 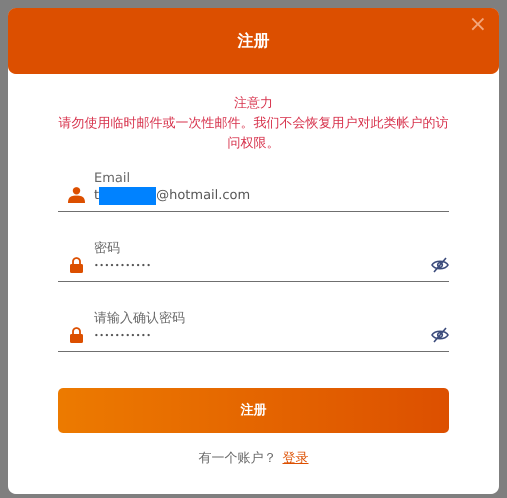 I want to click on input-field: 密码 •••••••••••, so click(x=253, y=247).